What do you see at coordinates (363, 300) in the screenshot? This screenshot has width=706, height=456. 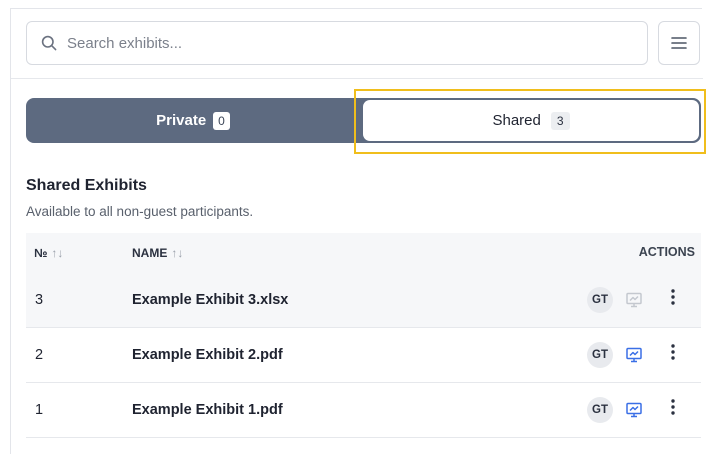 I see `table-row: 3 Example Exhibit 3.xlsx GT` at bounding box center [363, 300].